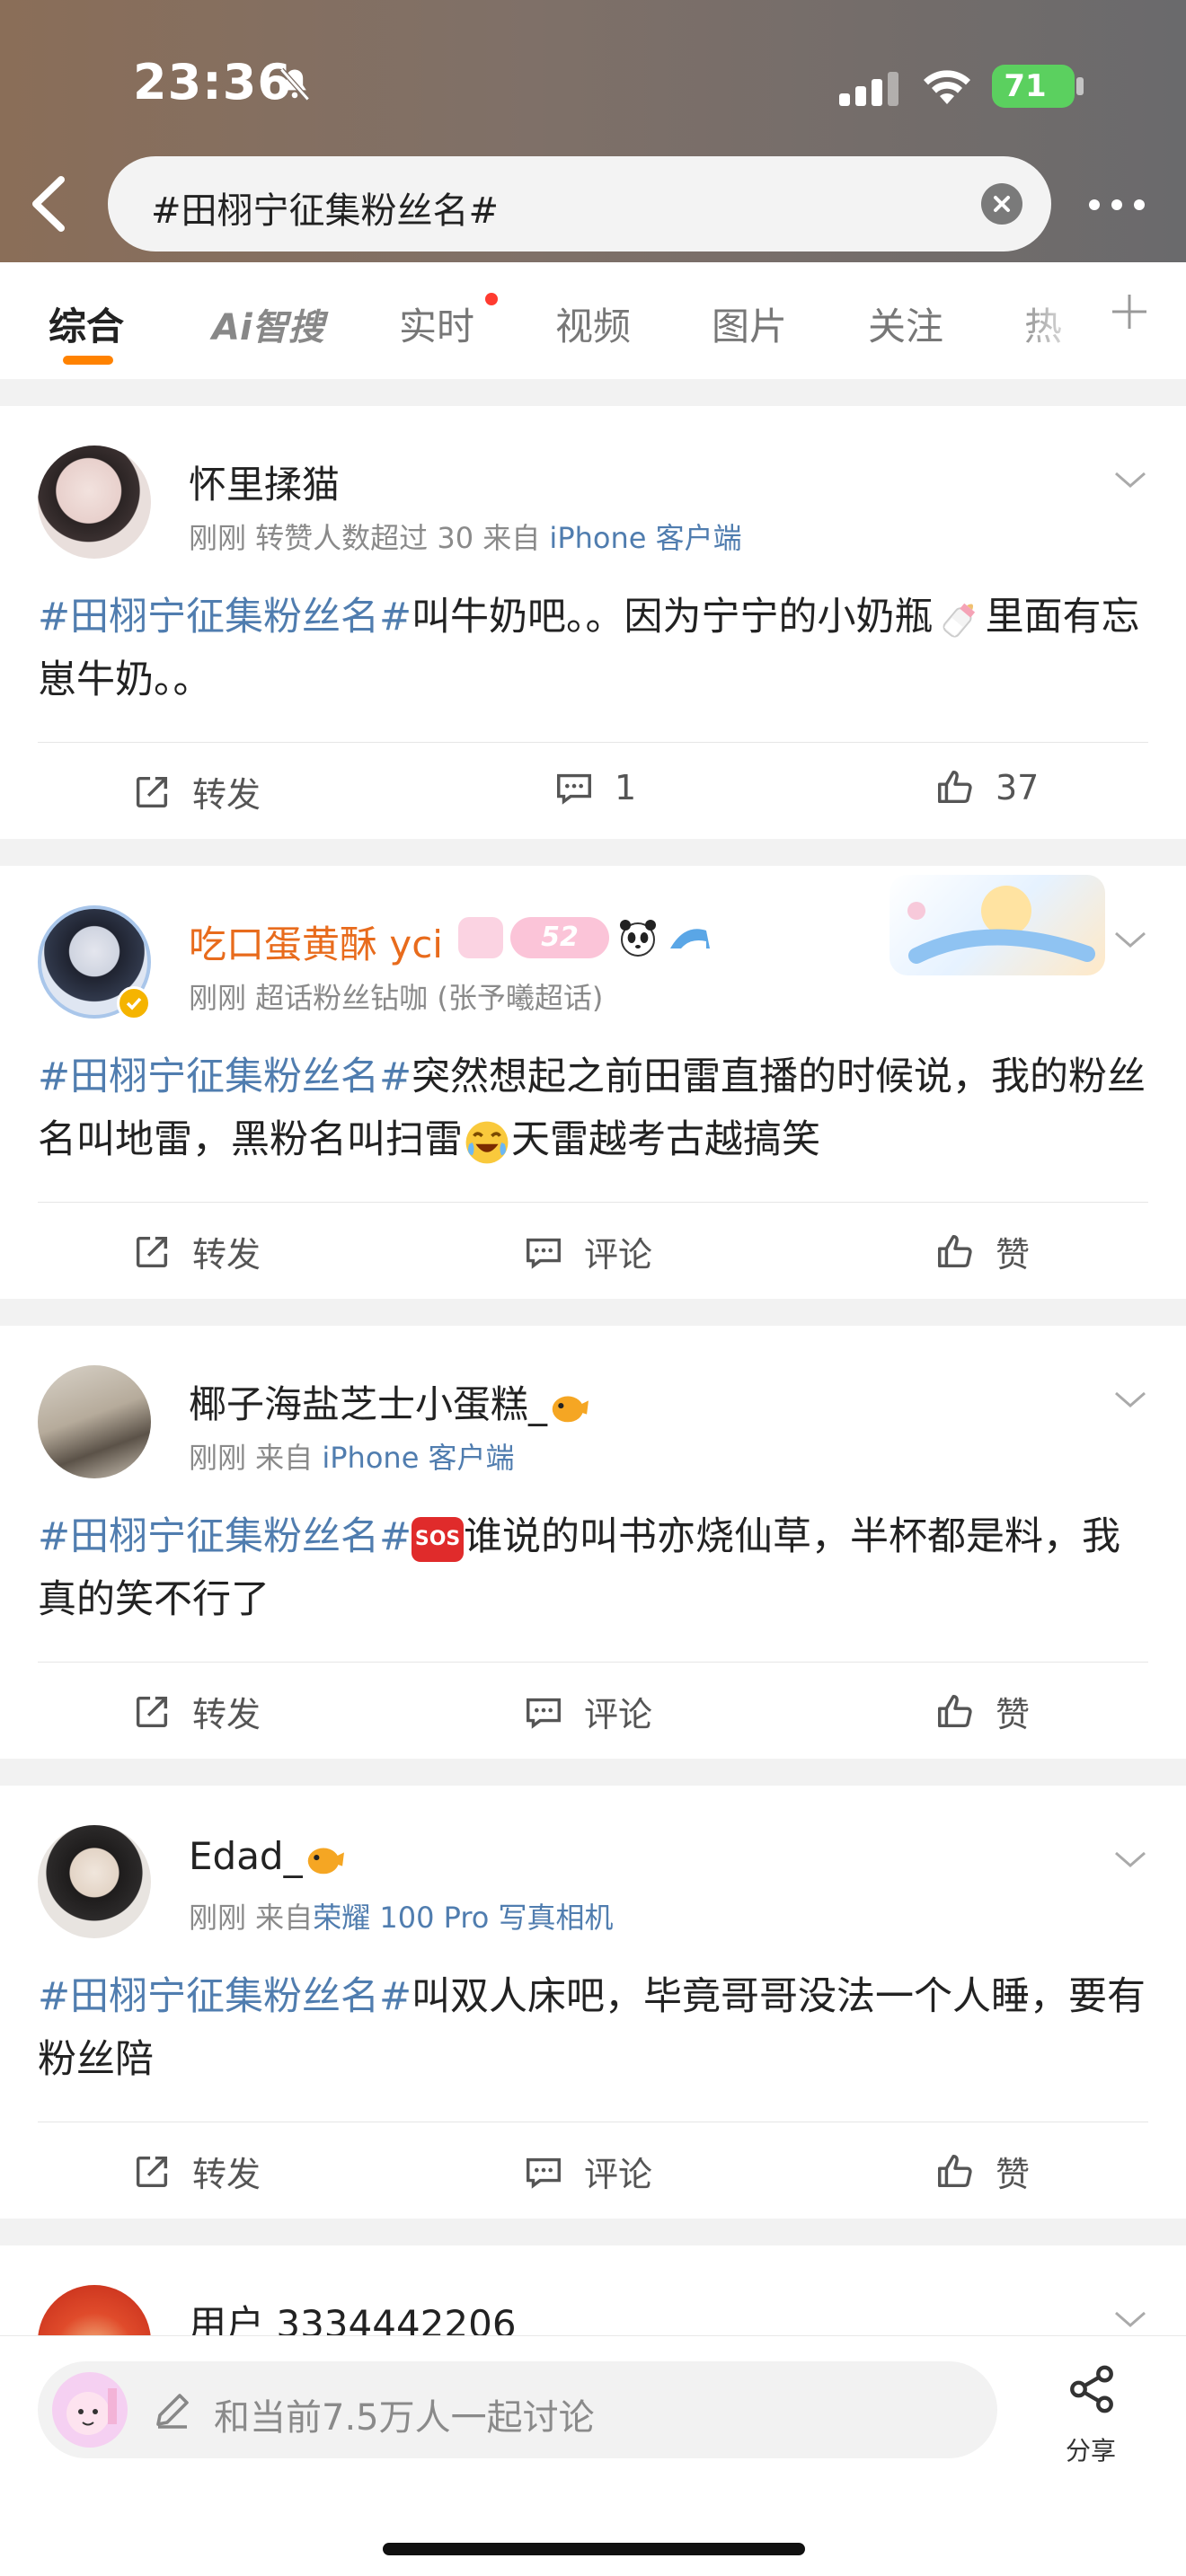 Image resolution: width=1186 pixels, height=2576 pixels. What do you see at coordinates (353, 2314) in the screenshot?
I see `username: 用户 3334442206` at bounding box center [353, 2314].